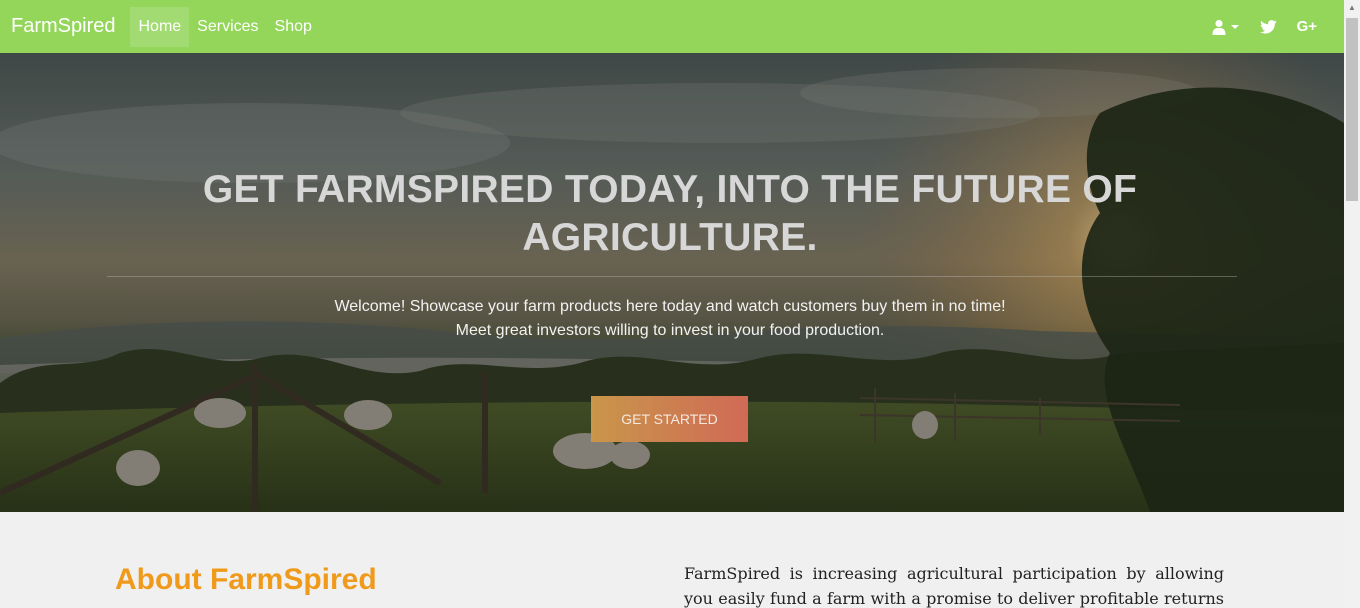  Describe the element at coordinates (1352, 8) in the screenshot. I see `scroll-up-arrow-icon: ▲` at that location.